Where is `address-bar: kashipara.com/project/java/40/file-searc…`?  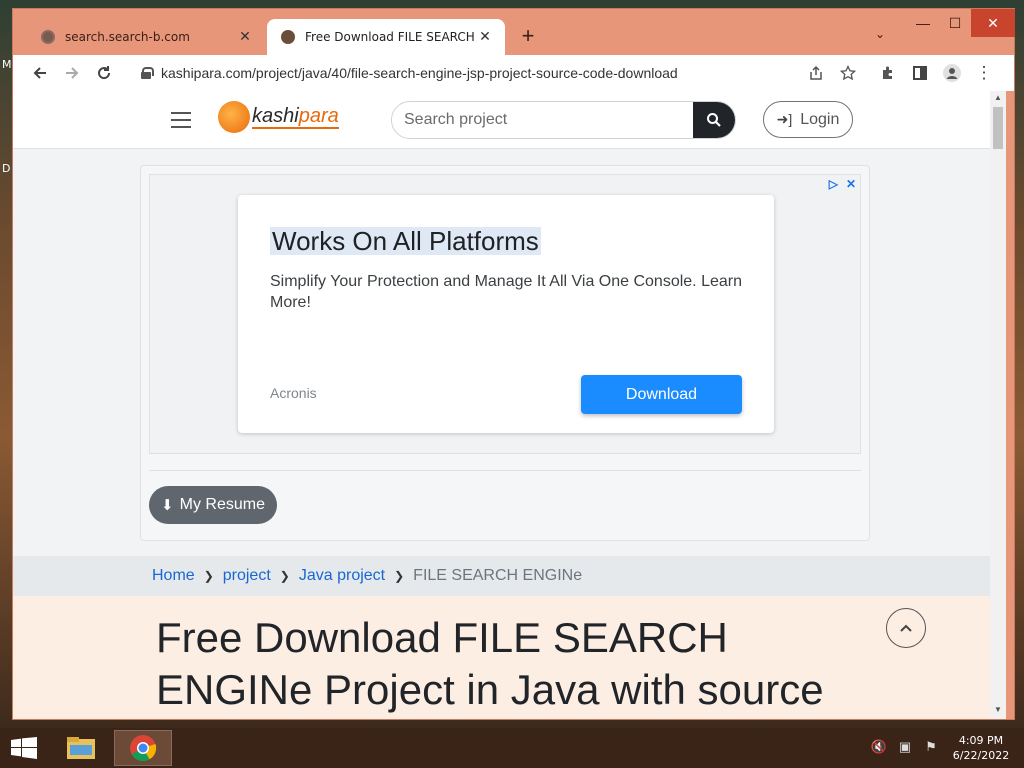 address-bar: kashipara.com/project/java/40/file-searc… is located at coordinates (499, 73).